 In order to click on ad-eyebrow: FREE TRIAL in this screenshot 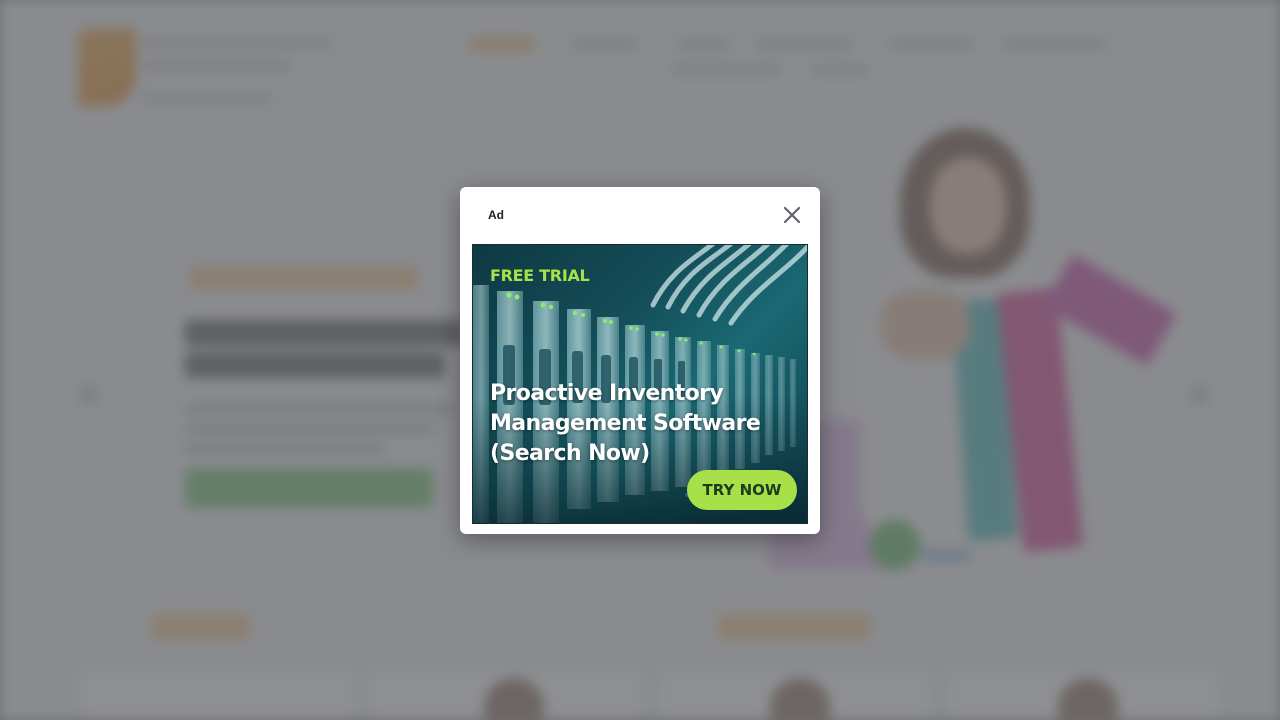, I will do `click(540, 275)`.